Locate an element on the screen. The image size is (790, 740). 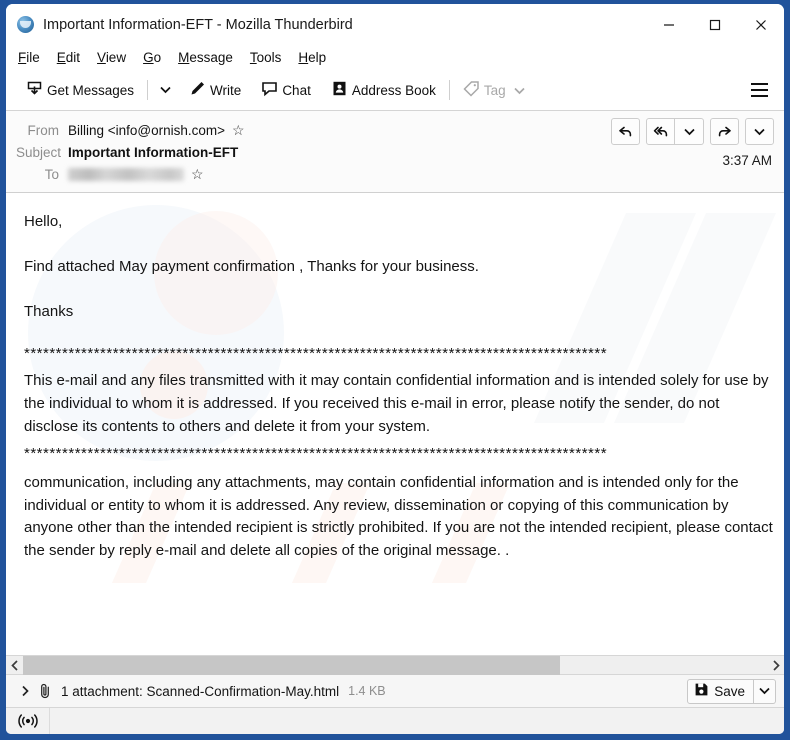
from-value: Billing <info@ornish.com> is located at coordinates (146, 130).